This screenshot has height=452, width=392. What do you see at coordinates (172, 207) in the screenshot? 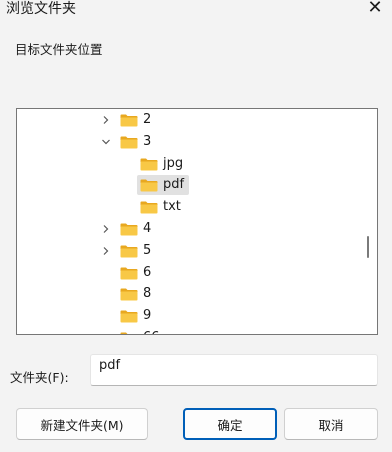
I see `tree-item-label: txt` at bounding box center [172, 207].